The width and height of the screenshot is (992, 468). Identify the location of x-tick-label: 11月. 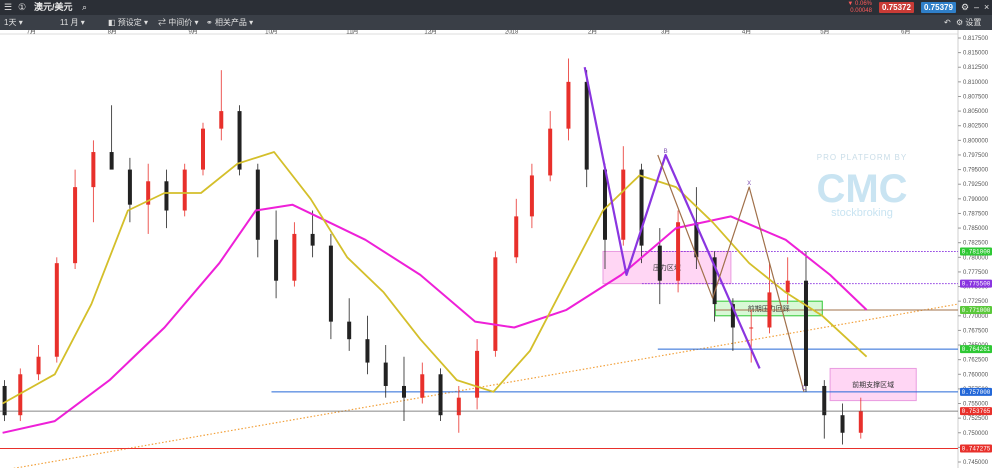
(352, 32).